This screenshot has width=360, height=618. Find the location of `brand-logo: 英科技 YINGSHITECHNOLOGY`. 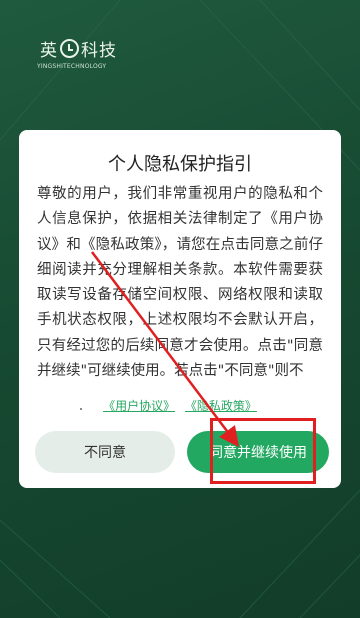

brand-logo: 英科技 YINGSHITECHNOLOGY is located at coordinates (83, 56).